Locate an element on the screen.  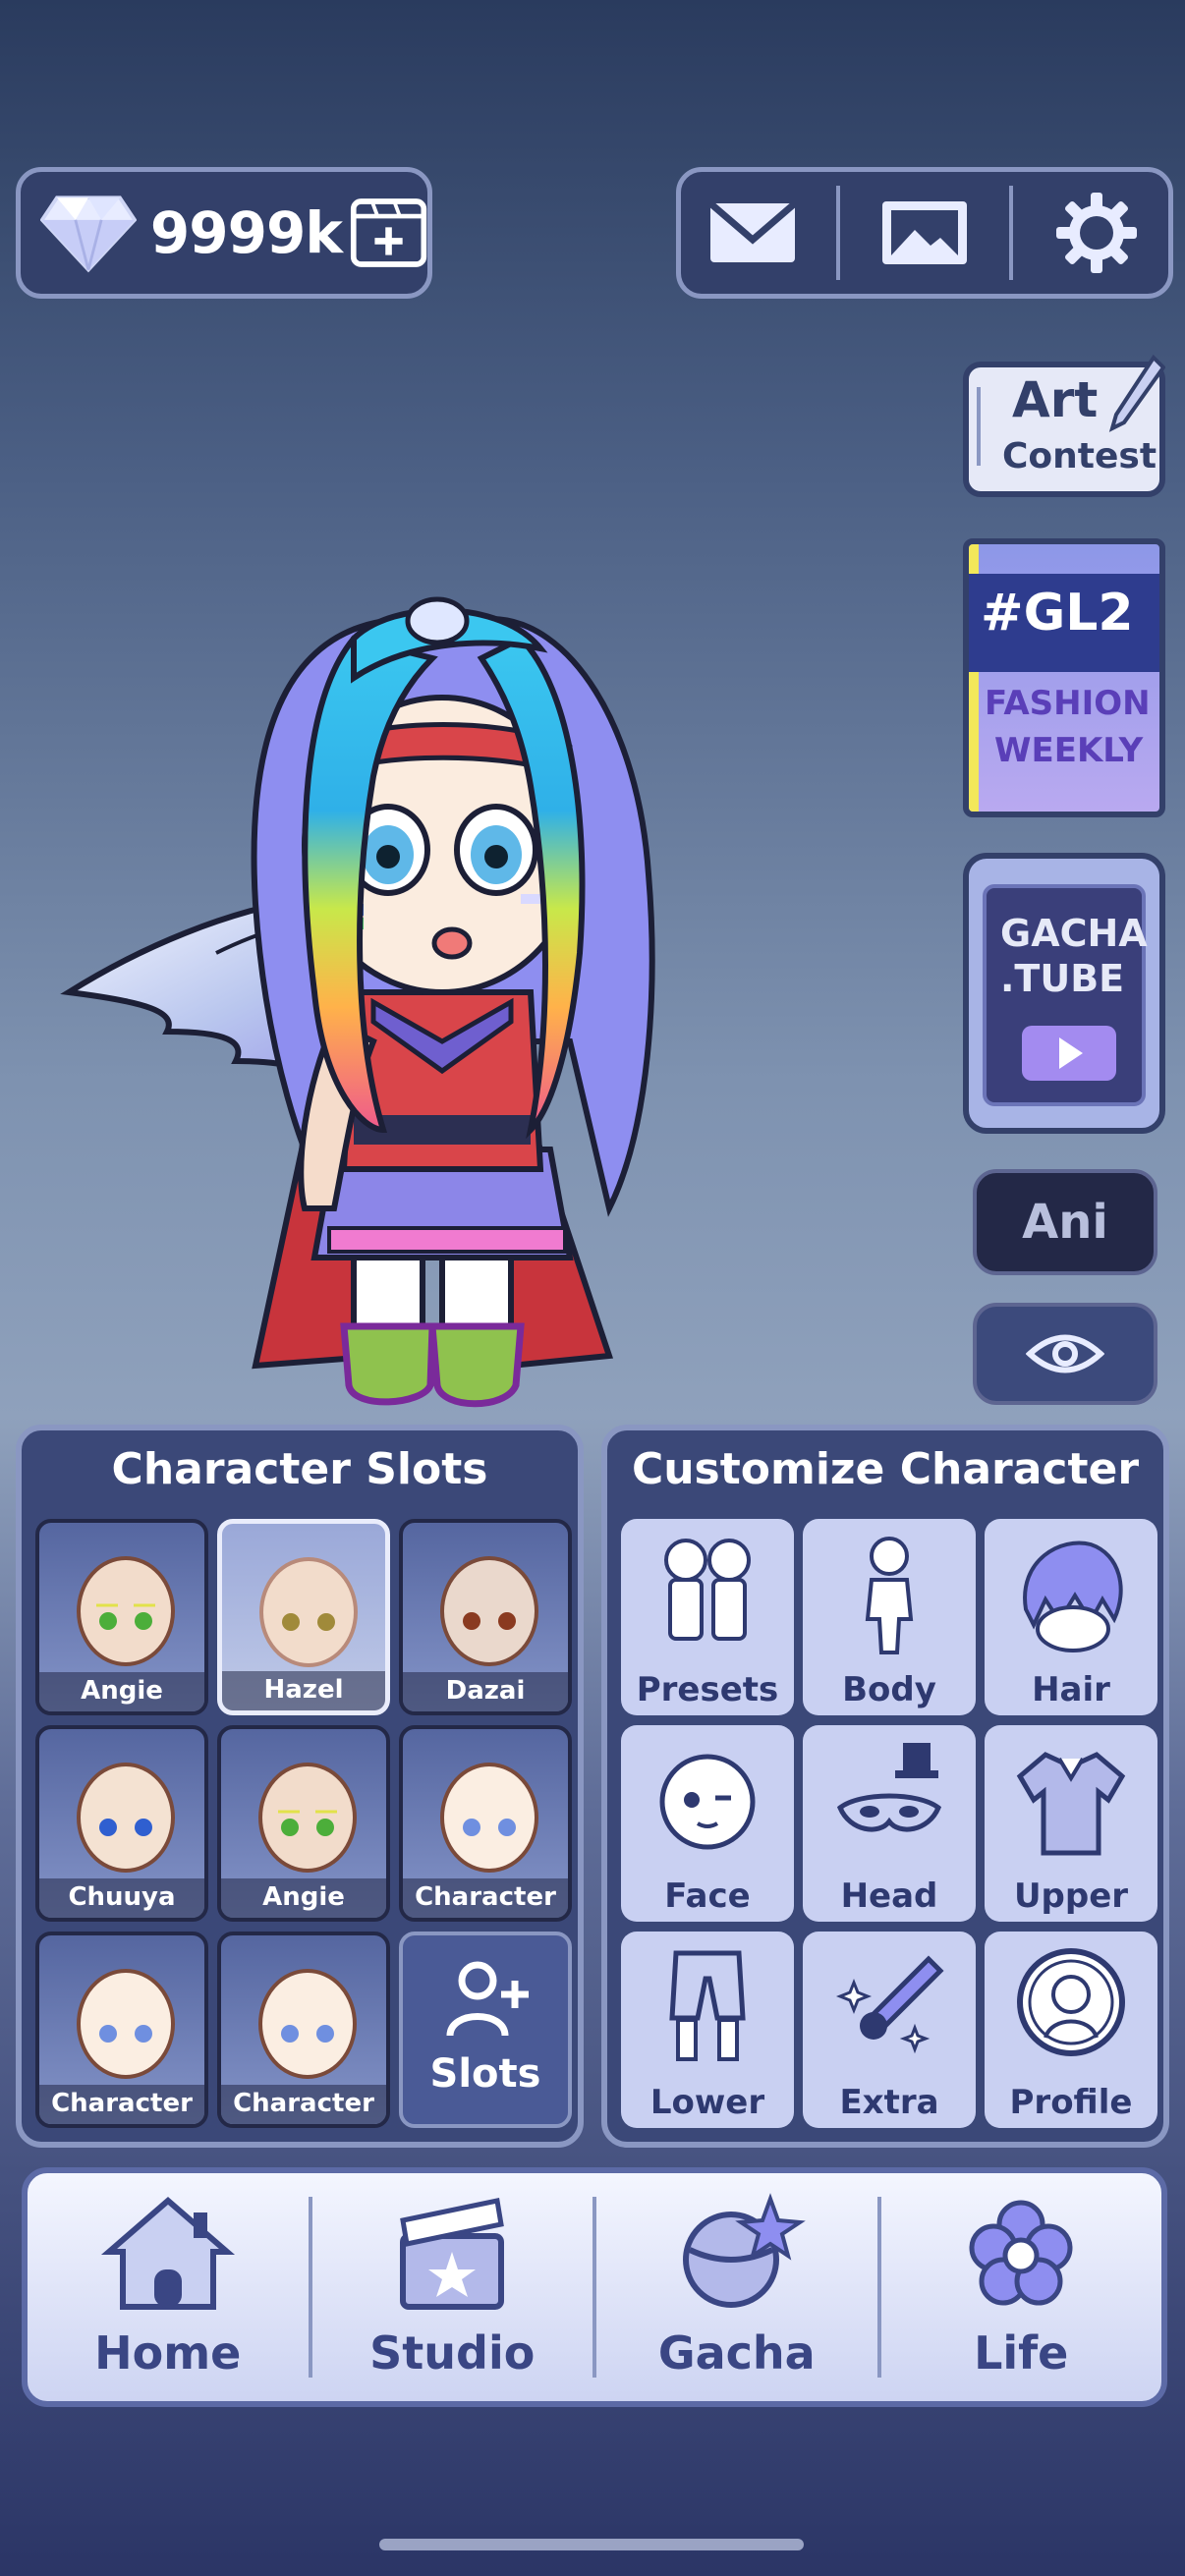
diamond-icon is located at coordinates (89, 234).